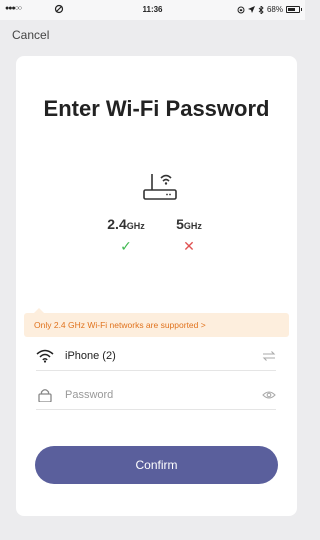 The height and width of the screenshot is (540, 320). I want to click on band-label: 5GHz, so click(189, 224).